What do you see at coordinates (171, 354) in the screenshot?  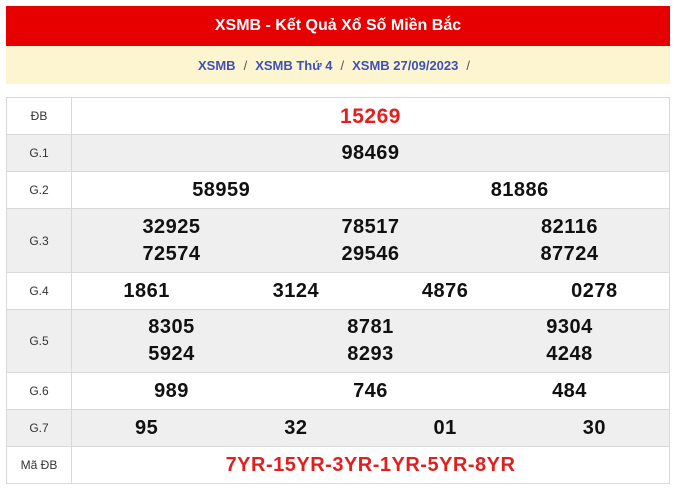 I see `prize-number: 5924` at bounding box center [171, 354].